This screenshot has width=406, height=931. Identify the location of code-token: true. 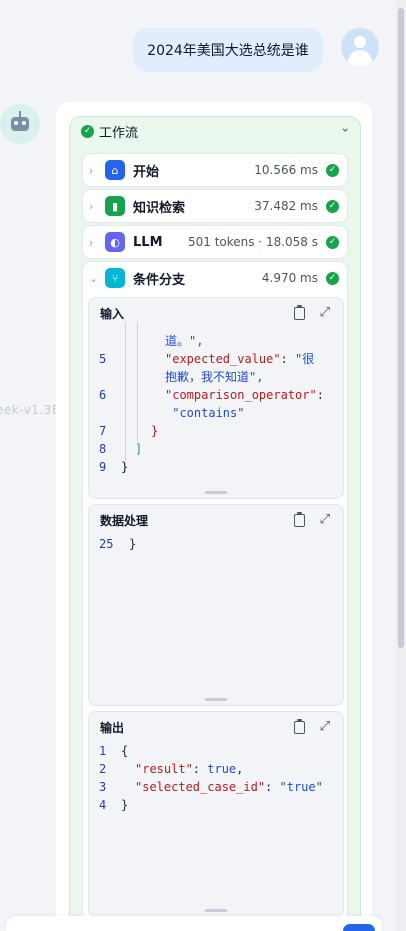
(222, 769).